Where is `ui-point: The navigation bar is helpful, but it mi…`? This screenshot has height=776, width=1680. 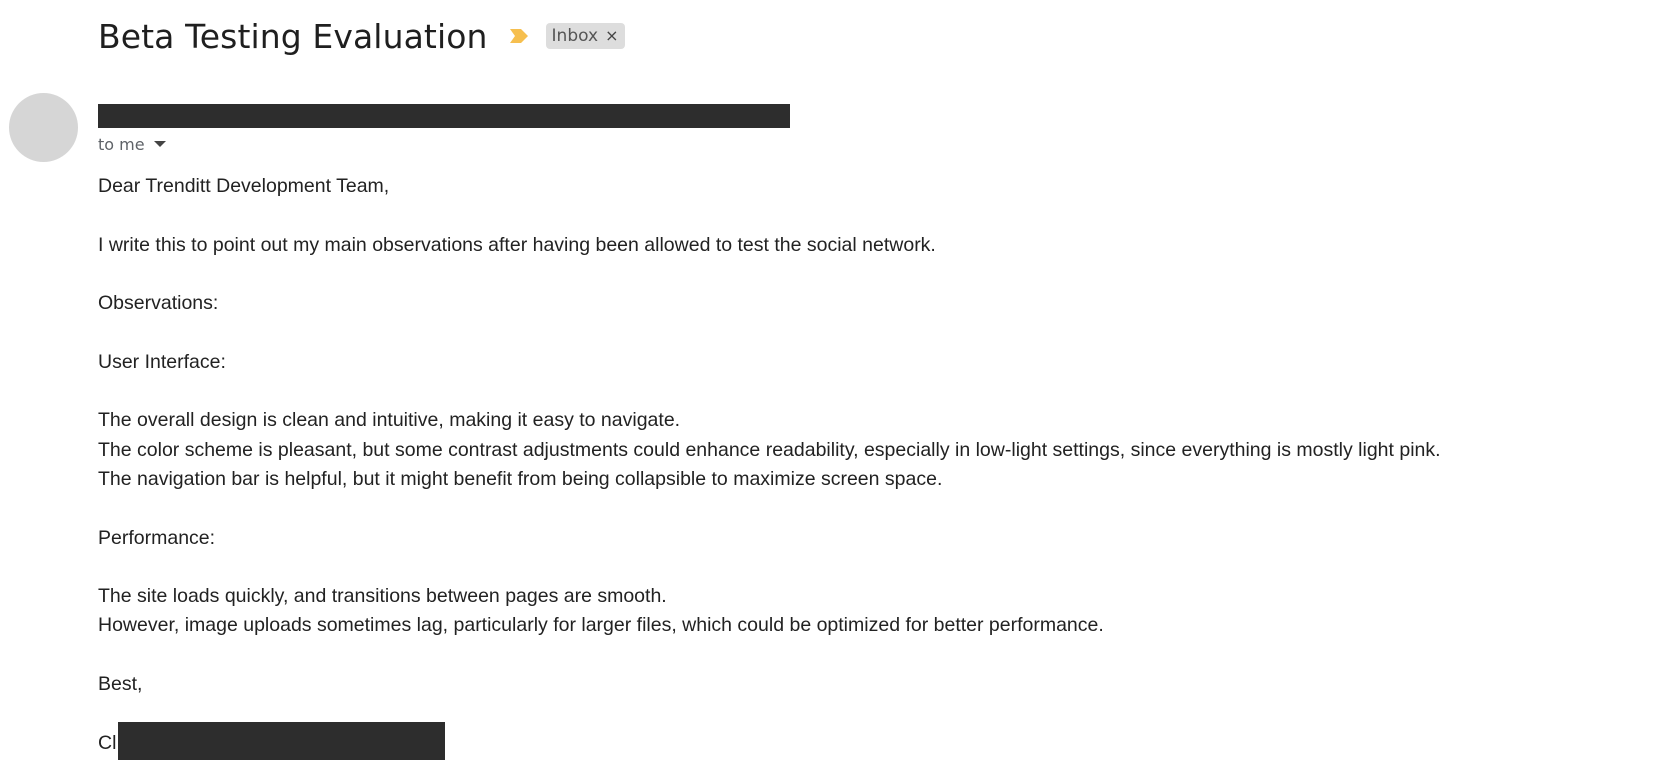
ui-point: The navigation bar is helpful, but it mi… is located at coordinates (520, 478).